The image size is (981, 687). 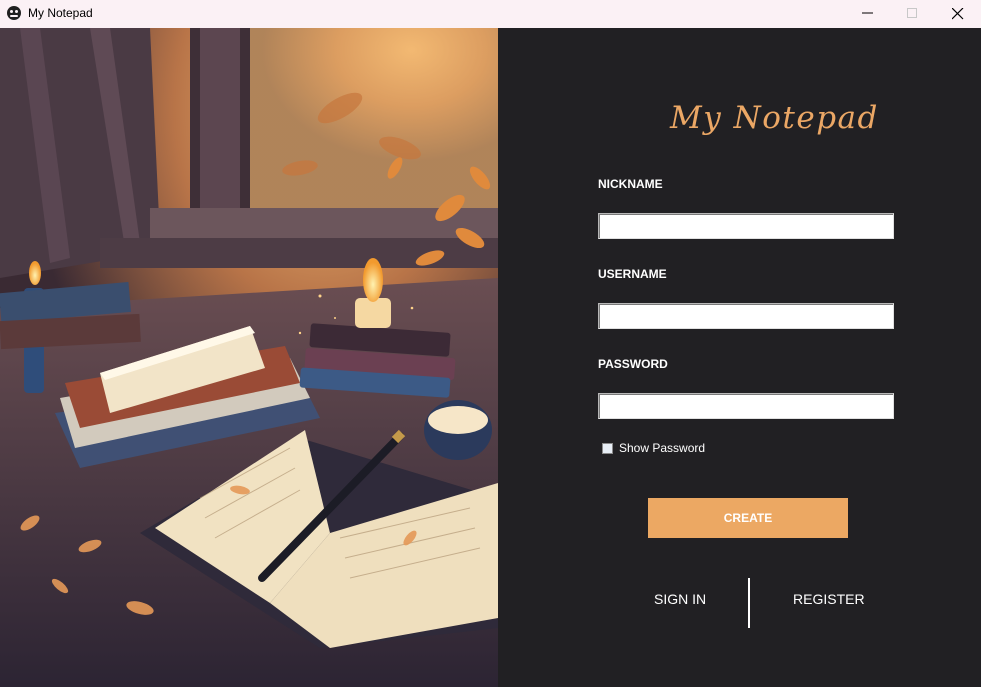 I want to click on maximize-icon, so click(x=912, y=13).